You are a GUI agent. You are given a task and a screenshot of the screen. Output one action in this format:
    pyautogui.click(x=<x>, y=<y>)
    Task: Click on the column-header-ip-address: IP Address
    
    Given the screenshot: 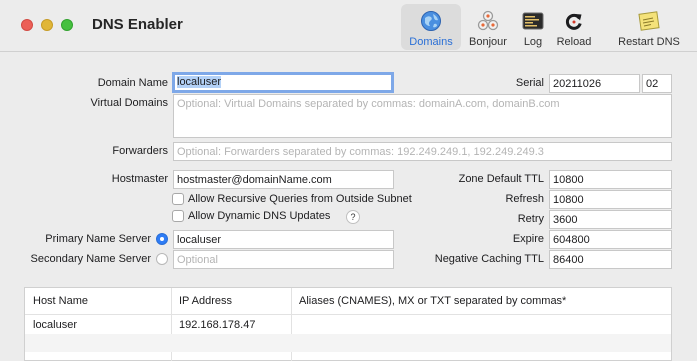 What is the action you would take?
    pyautogui.click(x=231, y=301)
    